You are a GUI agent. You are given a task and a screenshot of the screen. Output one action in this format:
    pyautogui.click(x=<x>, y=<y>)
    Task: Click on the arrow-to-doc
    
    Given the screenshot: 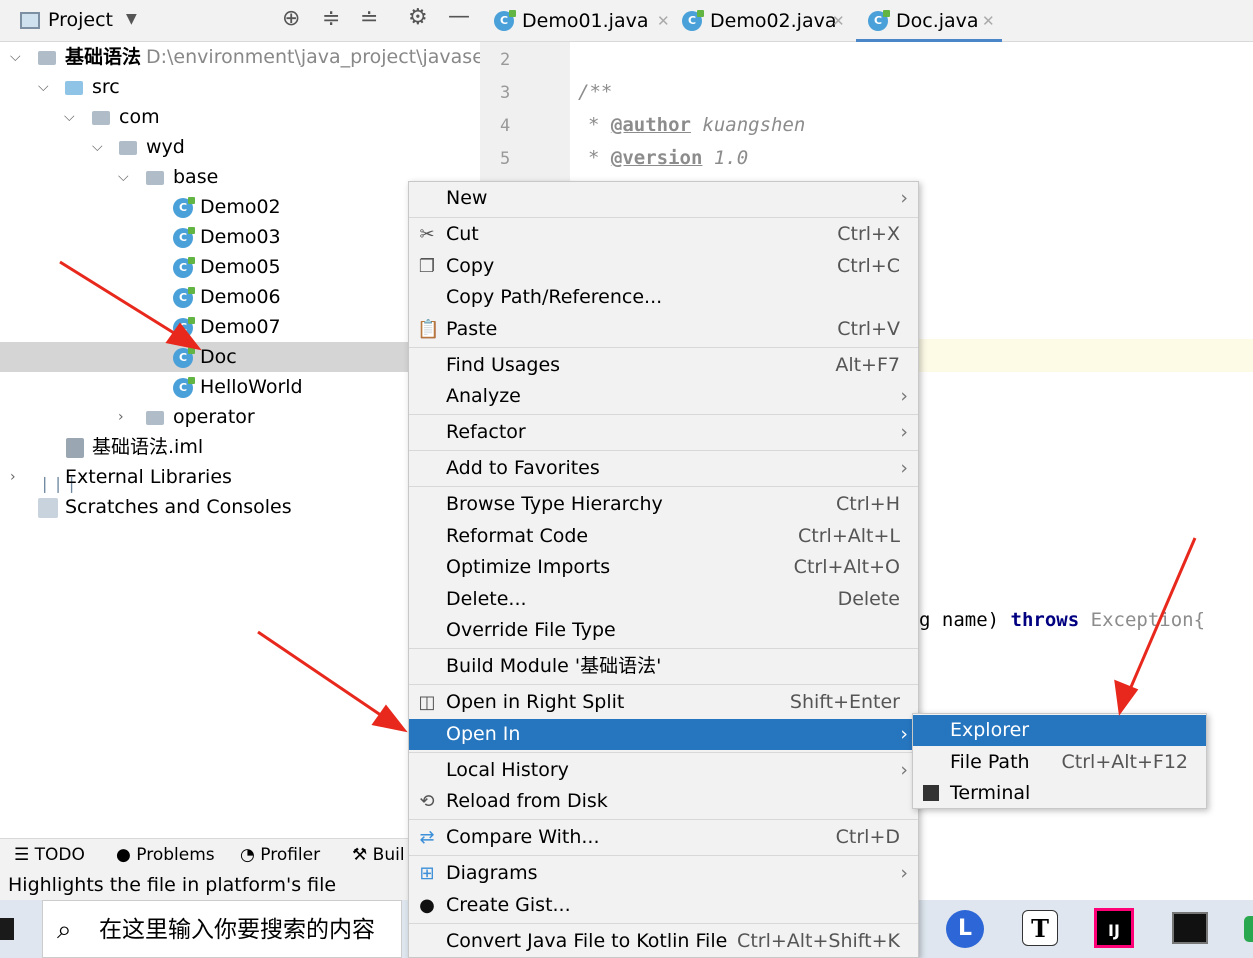 What is the action you would take?
    pyautogui.click(x=121, y=300)
    